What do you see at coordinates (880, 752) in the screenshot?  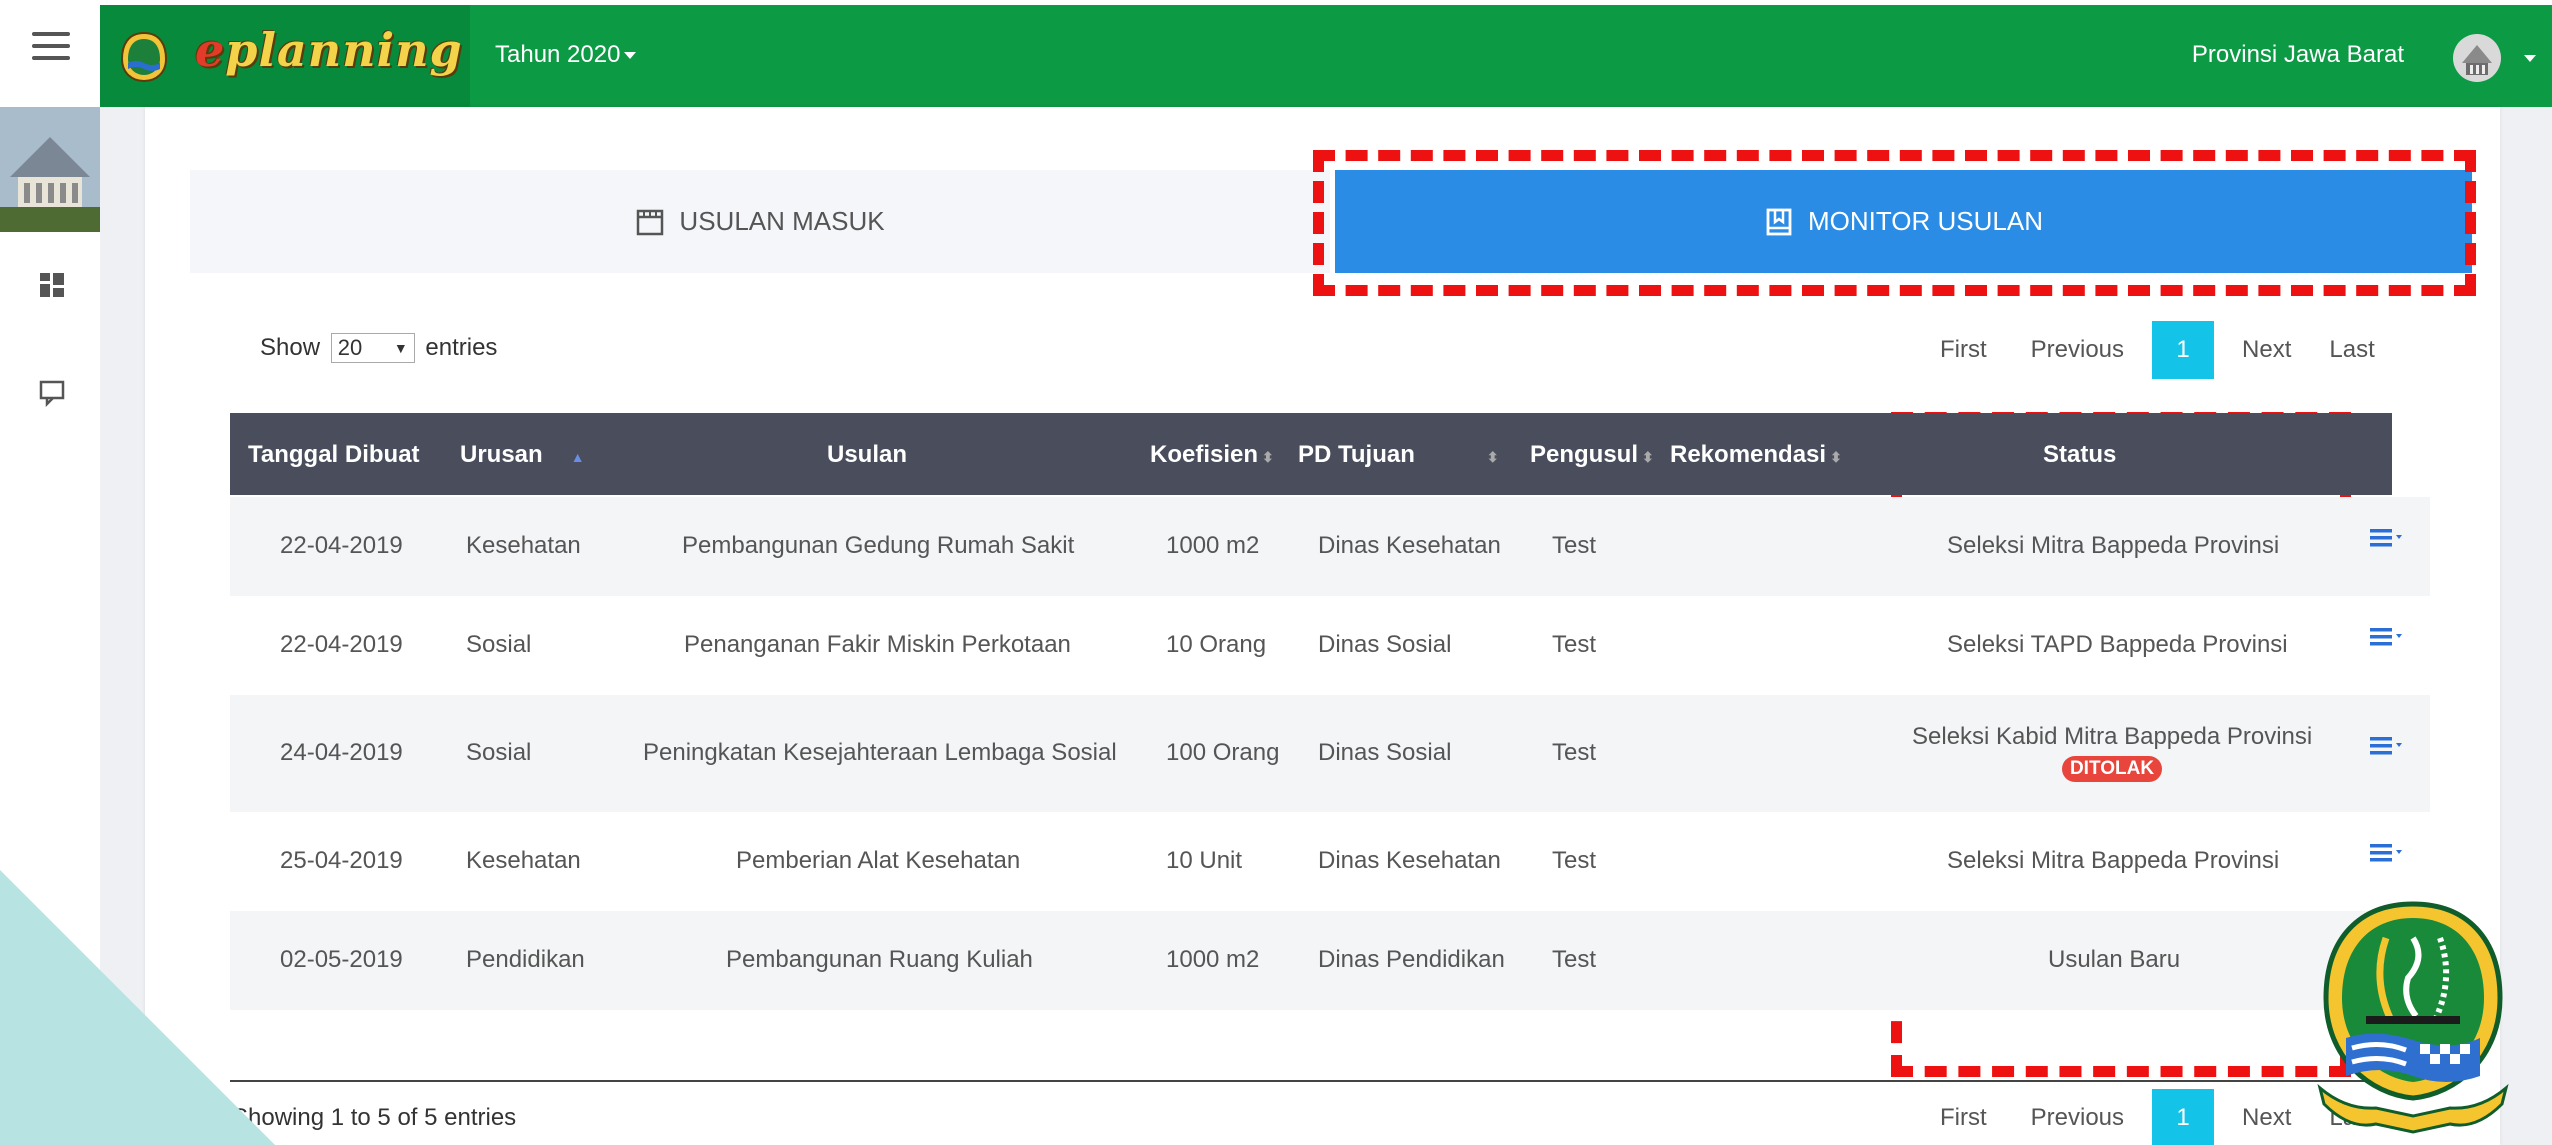 I see `cell-usulan: Peningkatan Kesejahteraan Lembaga Sosial` at bounding box center [880, 752].